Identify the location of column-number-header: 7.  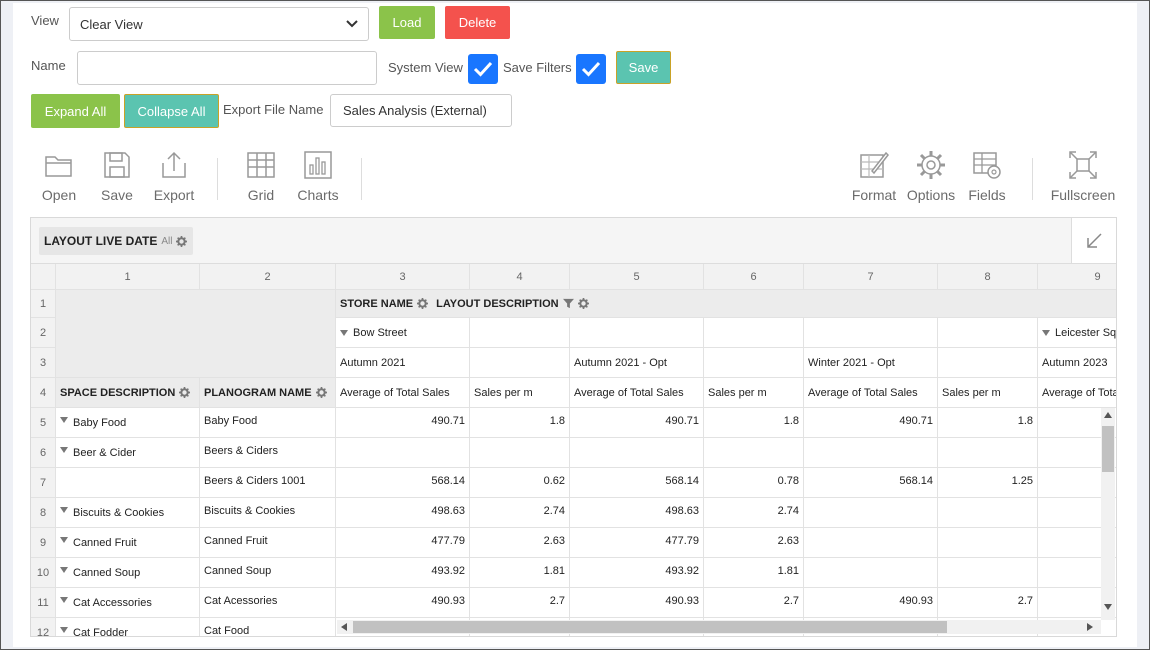
(871, 277).